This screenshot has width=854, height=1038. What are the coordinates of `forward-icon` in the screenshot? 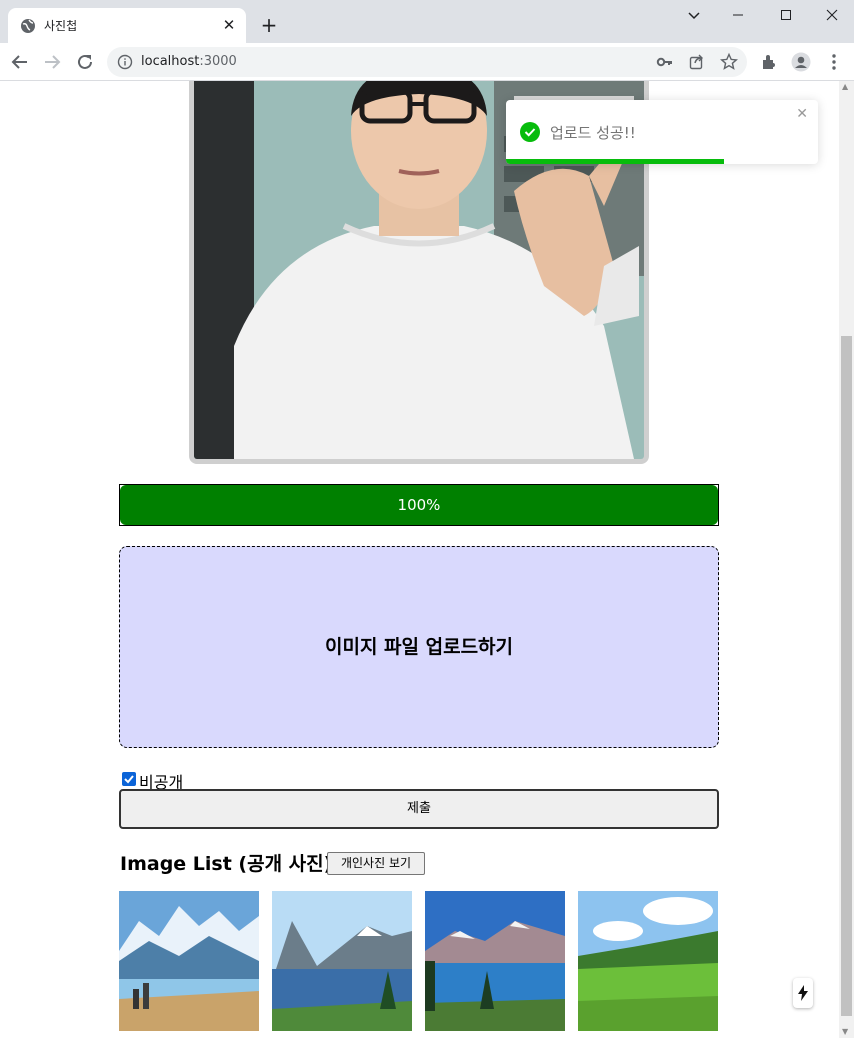 It's located at (52, 62).